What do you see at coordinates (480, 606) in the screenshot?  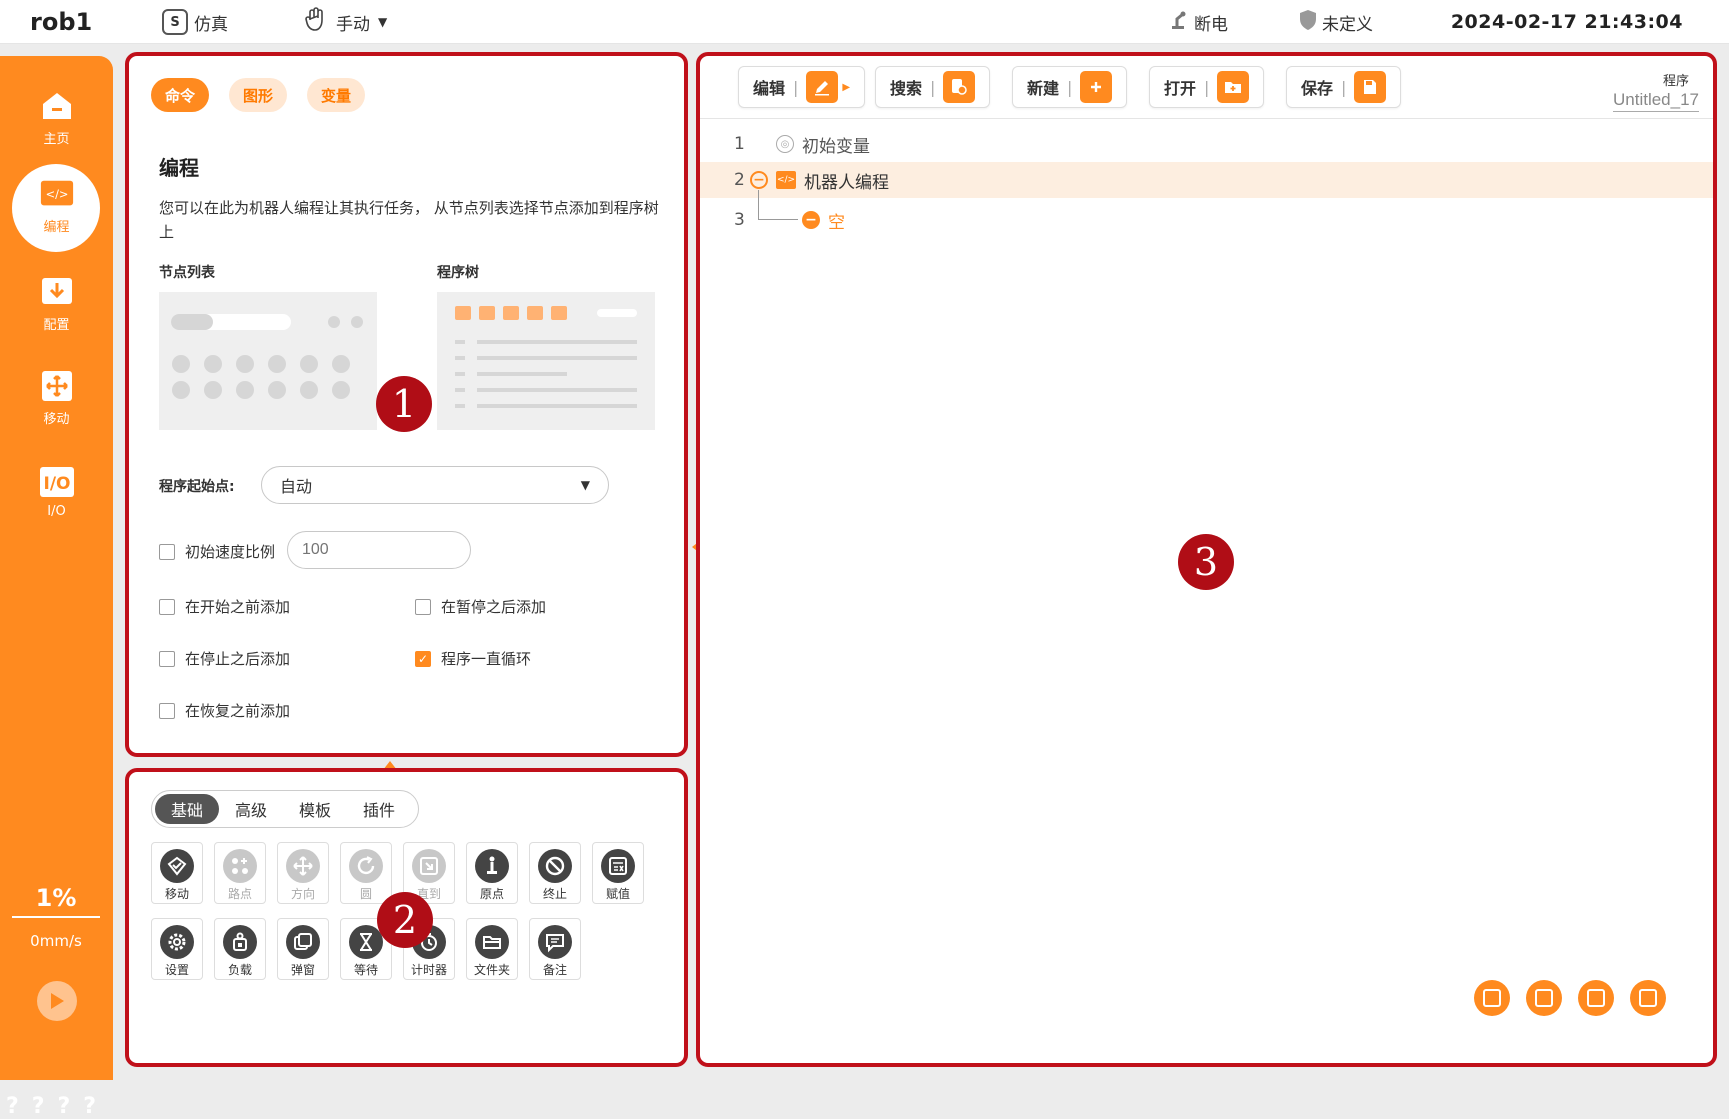 I see `option-after-pause: 在暂停之后添加` at bounding box center [480, 606].